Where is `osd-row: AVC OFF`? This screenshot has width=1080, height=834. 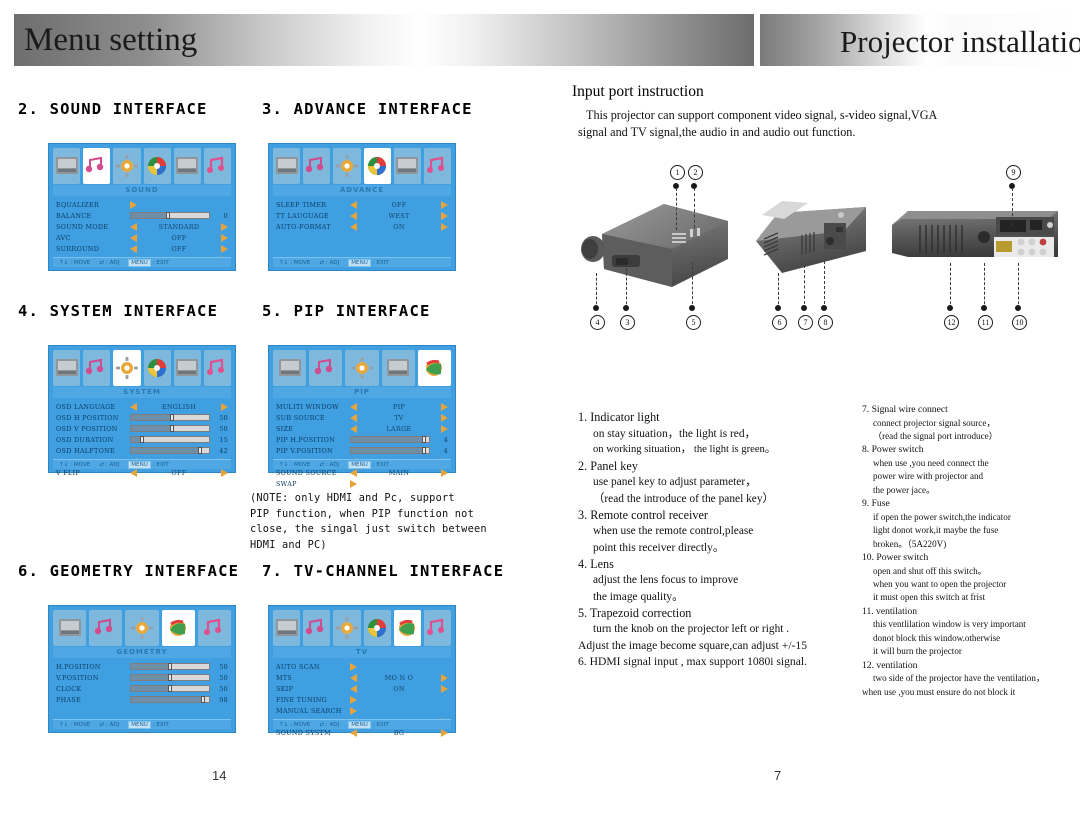 osd-row: AVC OFF is located at coordinates (142, 237).